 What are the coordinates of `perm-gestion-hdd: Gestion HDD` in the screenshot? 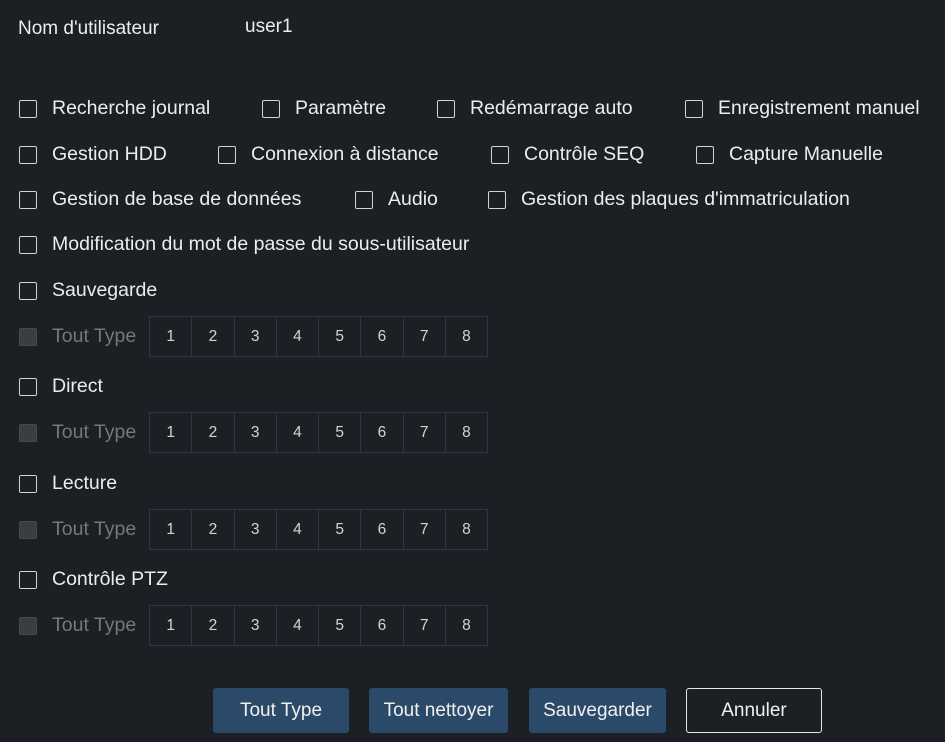 It's located at (93, 154).